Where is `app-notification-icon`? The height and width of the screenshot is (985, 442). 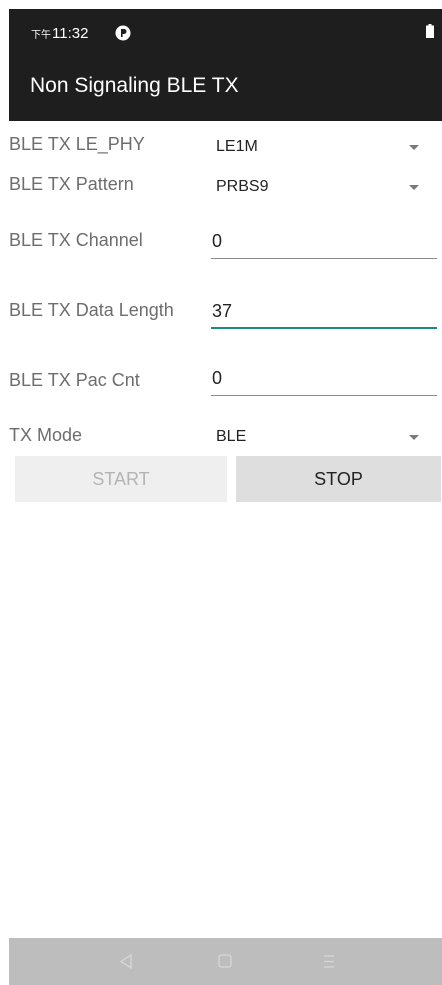 app-notification-icon is located at coordinates (123, 33).